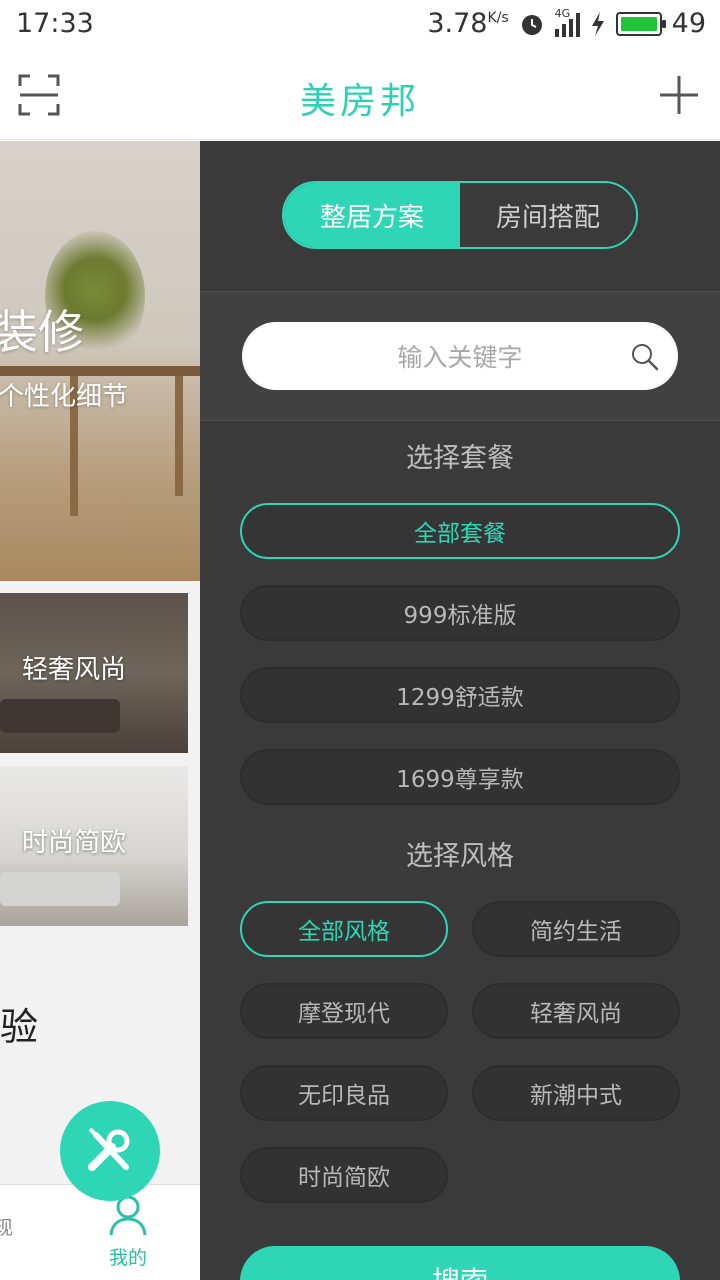 The height and width of the screenshot is (1280, 720). Describe the element at coordinates (679, 95) in the screenshot. I see `plus-icon` at that location.